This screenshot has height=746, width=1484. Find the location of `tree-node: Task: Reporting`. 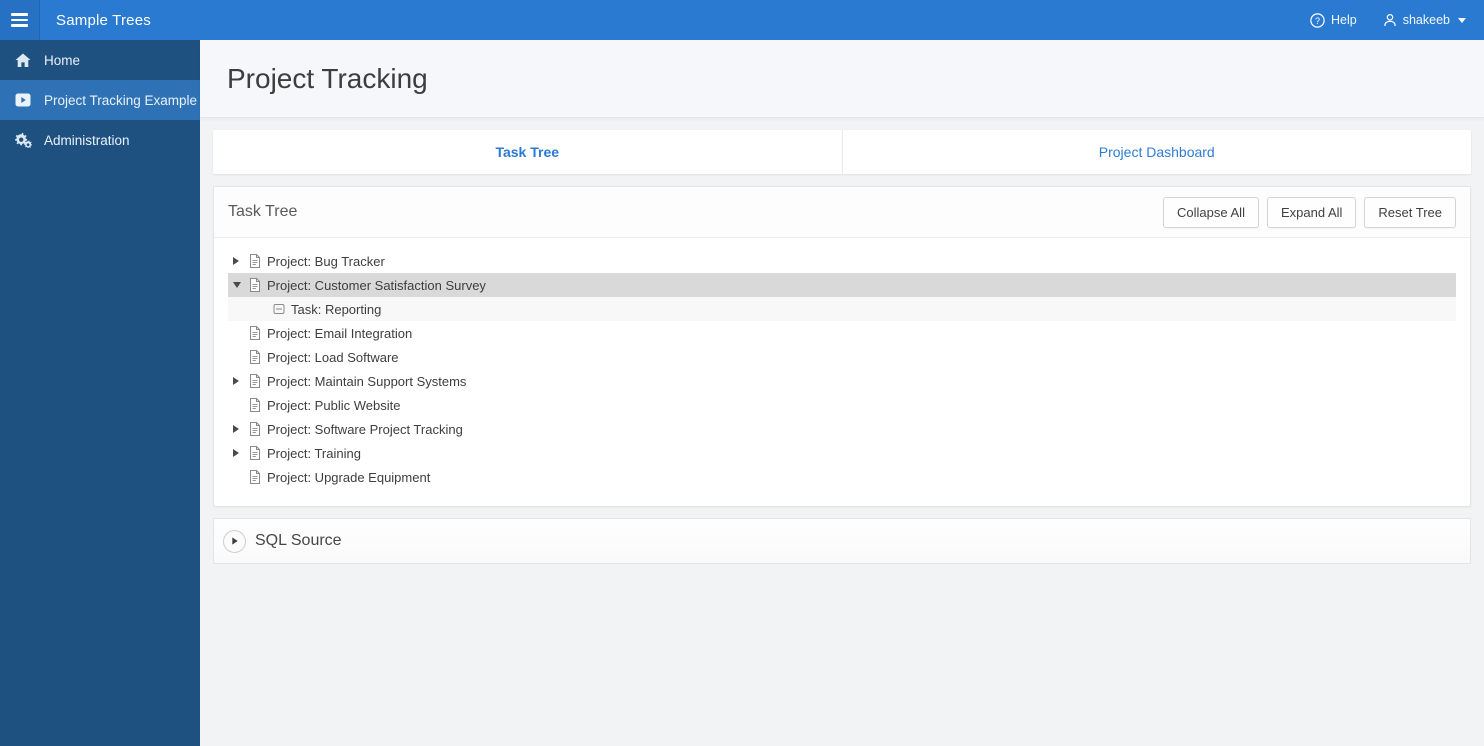

tree-node: Task: Reporting is located at coordinates (842, 309).